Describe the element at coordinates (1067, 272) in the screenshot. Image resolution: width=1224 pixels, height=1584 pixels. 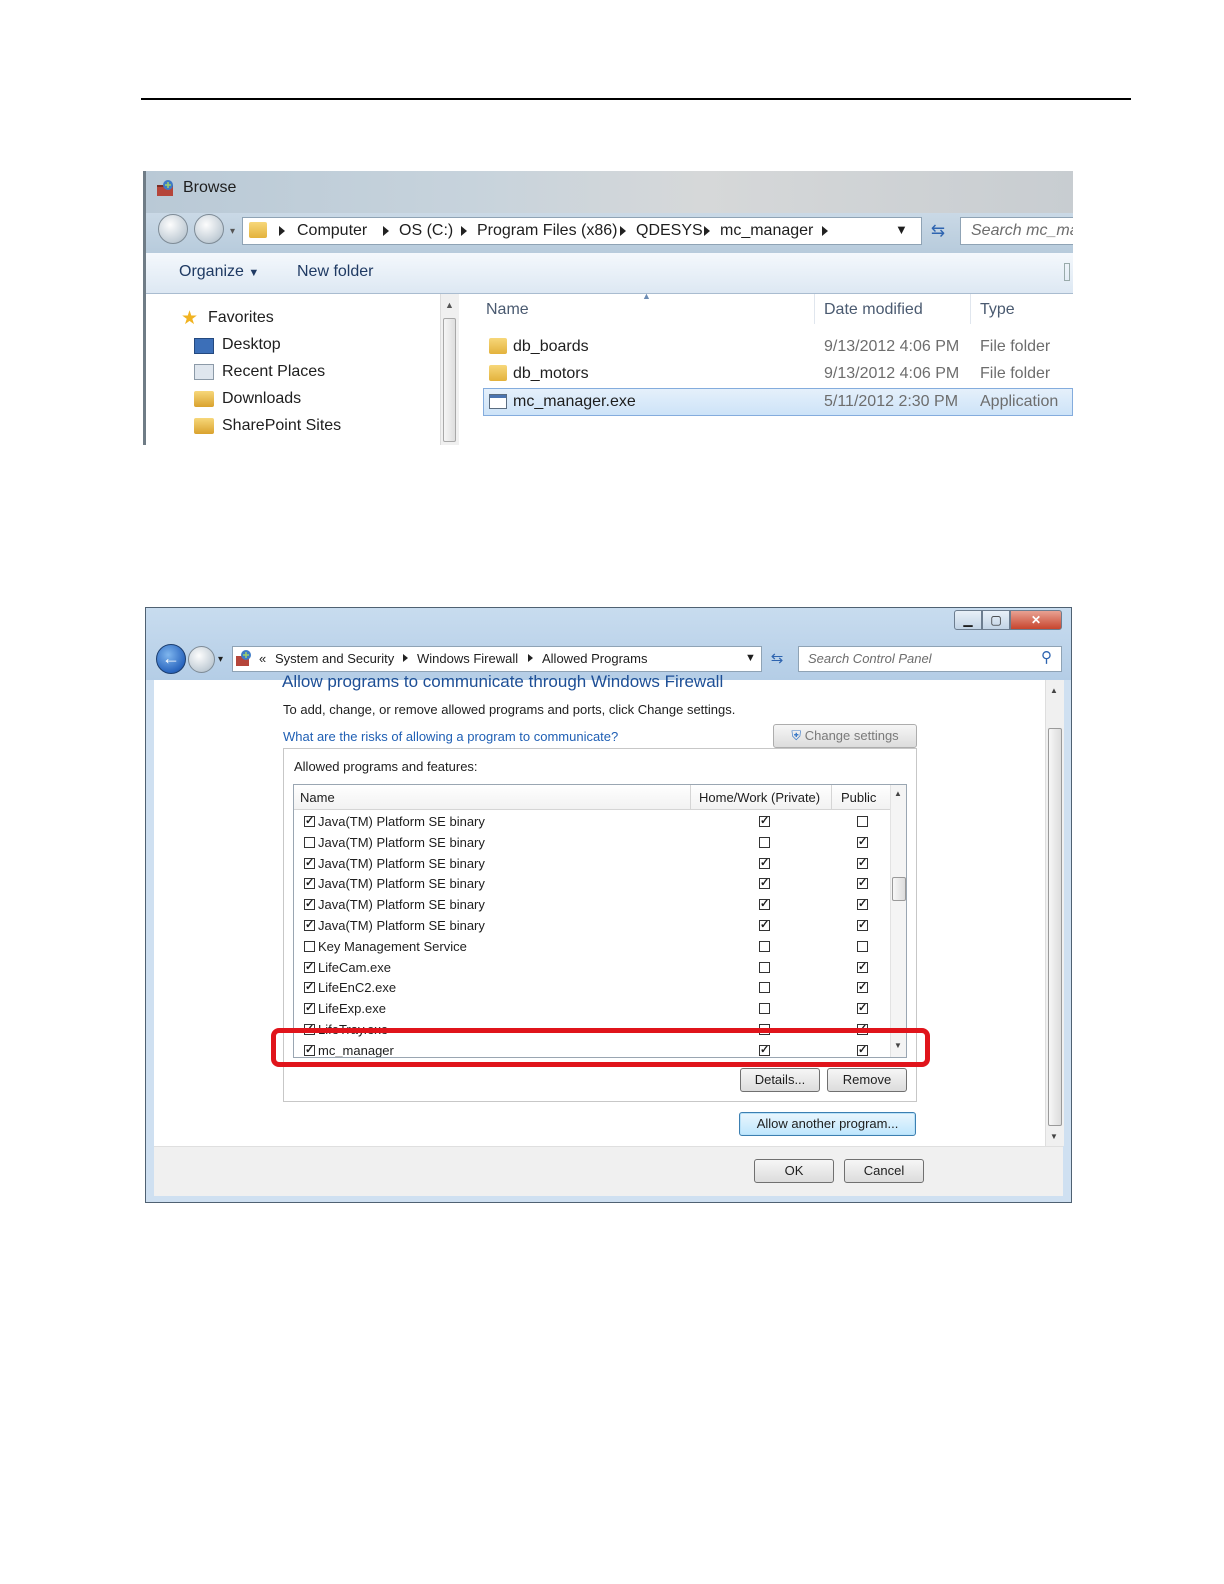
I see `layout-icon` at that location.